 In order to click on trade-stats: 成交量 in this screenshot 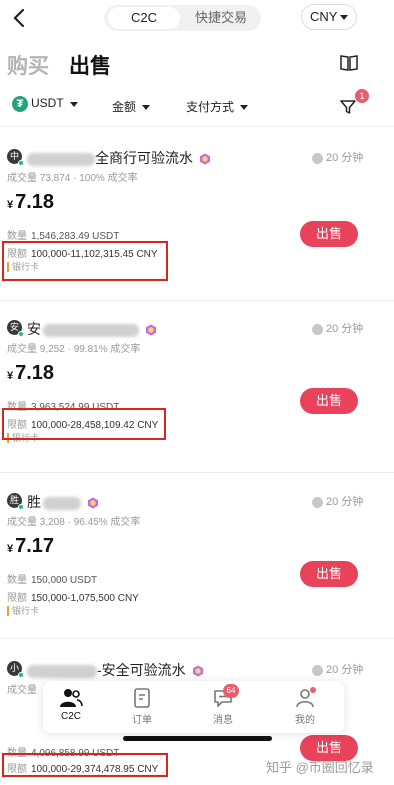, I will do `click(22, 690)`.